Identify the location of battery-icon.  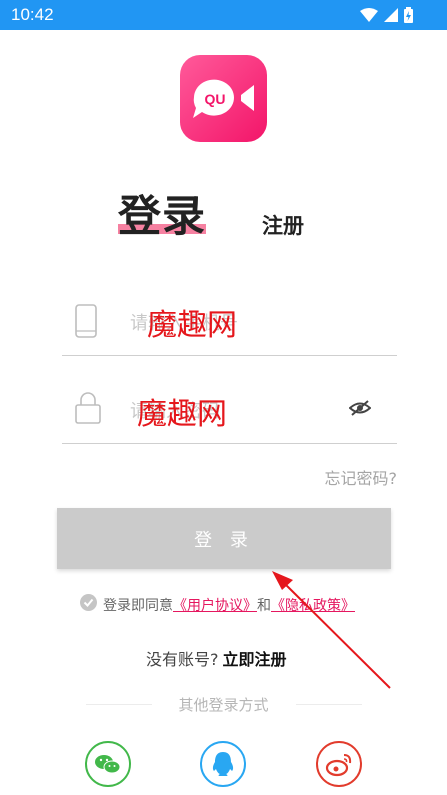
(408, 15).